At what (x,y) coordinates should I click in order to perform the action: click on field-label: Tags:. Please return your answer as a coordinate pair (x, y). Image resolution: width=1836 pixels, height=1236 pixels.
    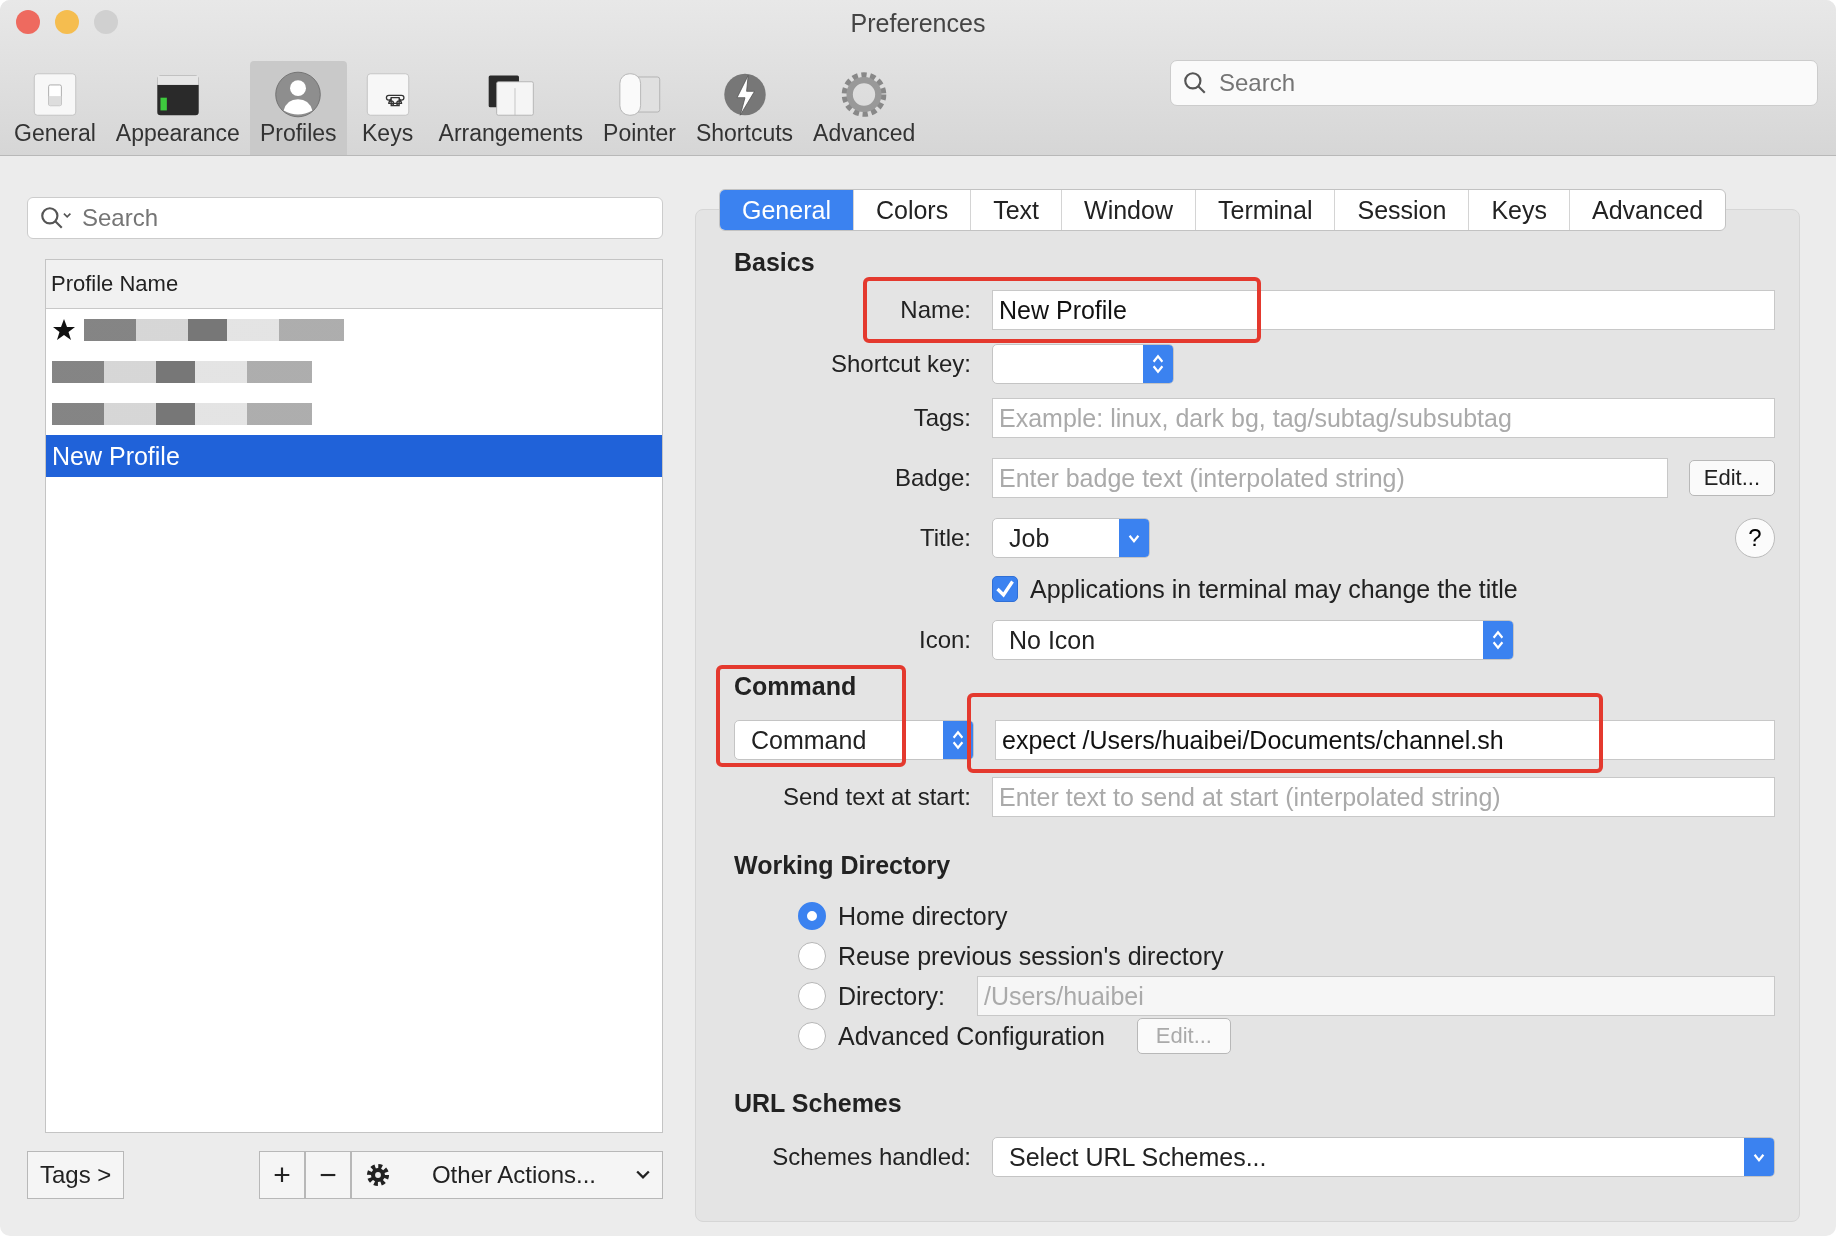
    Looking at the image, I should click on (941, 418).